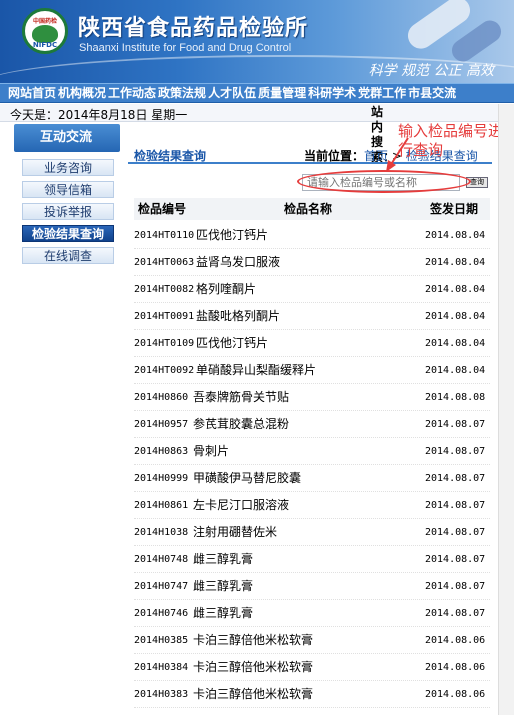  What do you see at coordinates (241, 397) in the screenshot?
I see `result-name-link: 吾泰牌筋骨关节贴` at bounding box center [241, 397].